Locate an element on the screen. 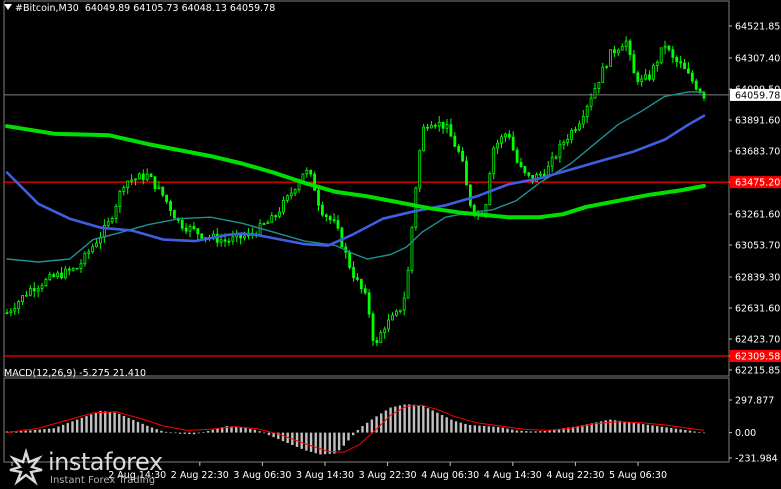 The width and height of the screenshot is (781, 489). brand-watermark: instaforex Instant Forex Trading is located at coordinates (92, 467).